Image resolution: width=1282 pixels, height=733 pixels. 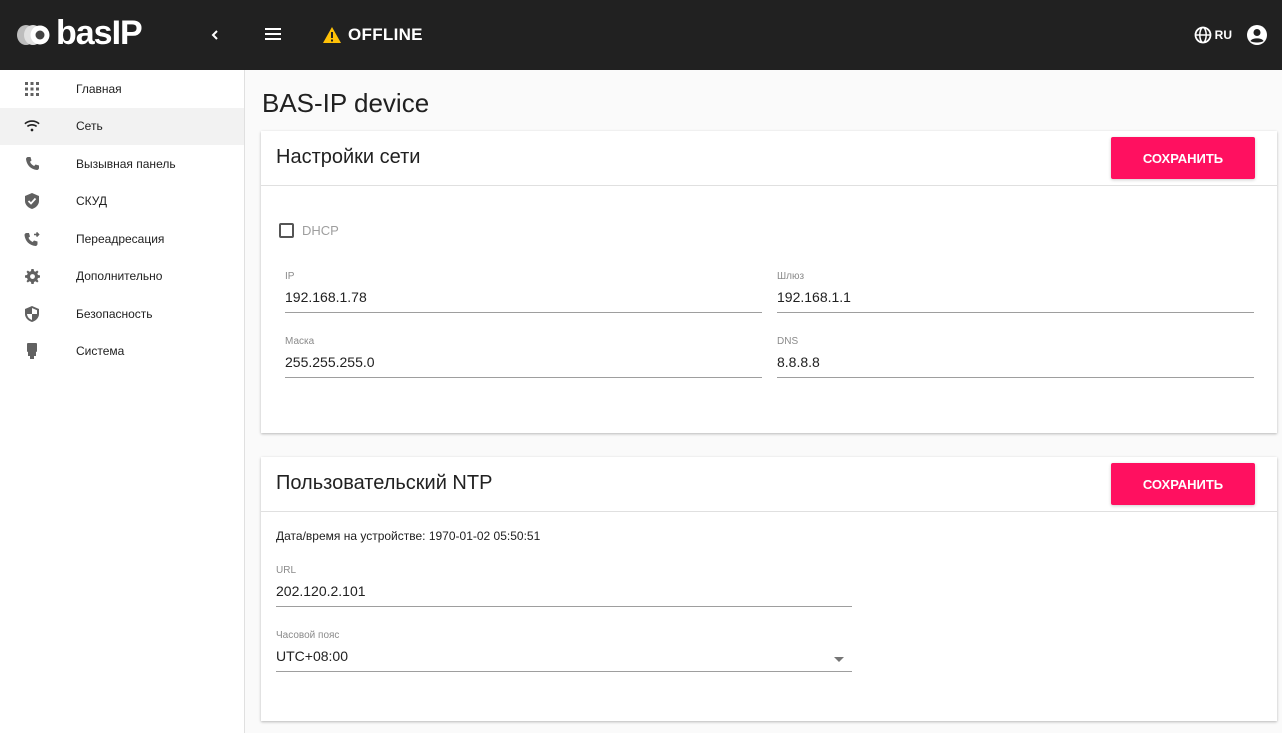 What do you see at coordinates (1183, 158) in the screenshot?
I see `save-network-button: СОХРАНИТЬ` at bounding box center [1183, 158].